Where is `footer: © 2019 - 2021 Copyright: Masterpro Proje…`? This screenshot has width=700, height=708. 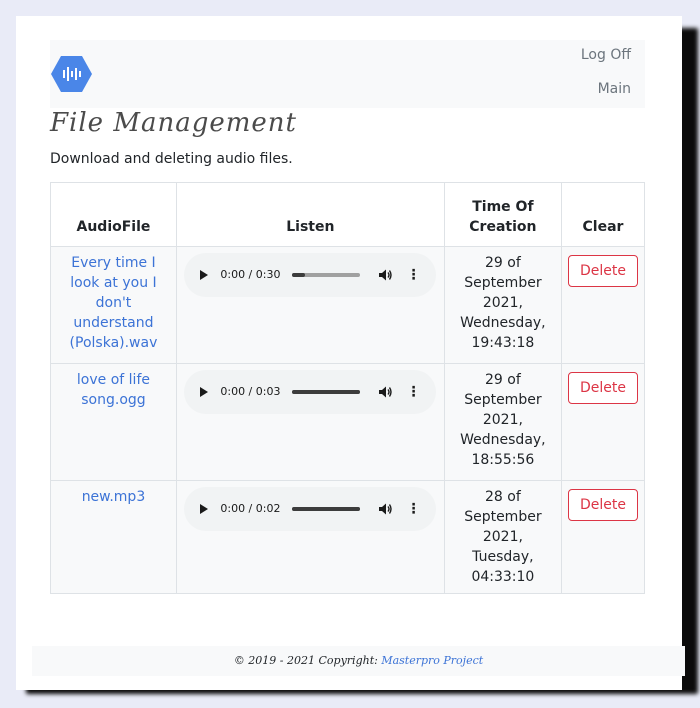
footer: © 2019 - 2021 Copyright: Masterpro Proje… is located at coordinates (358, 661).